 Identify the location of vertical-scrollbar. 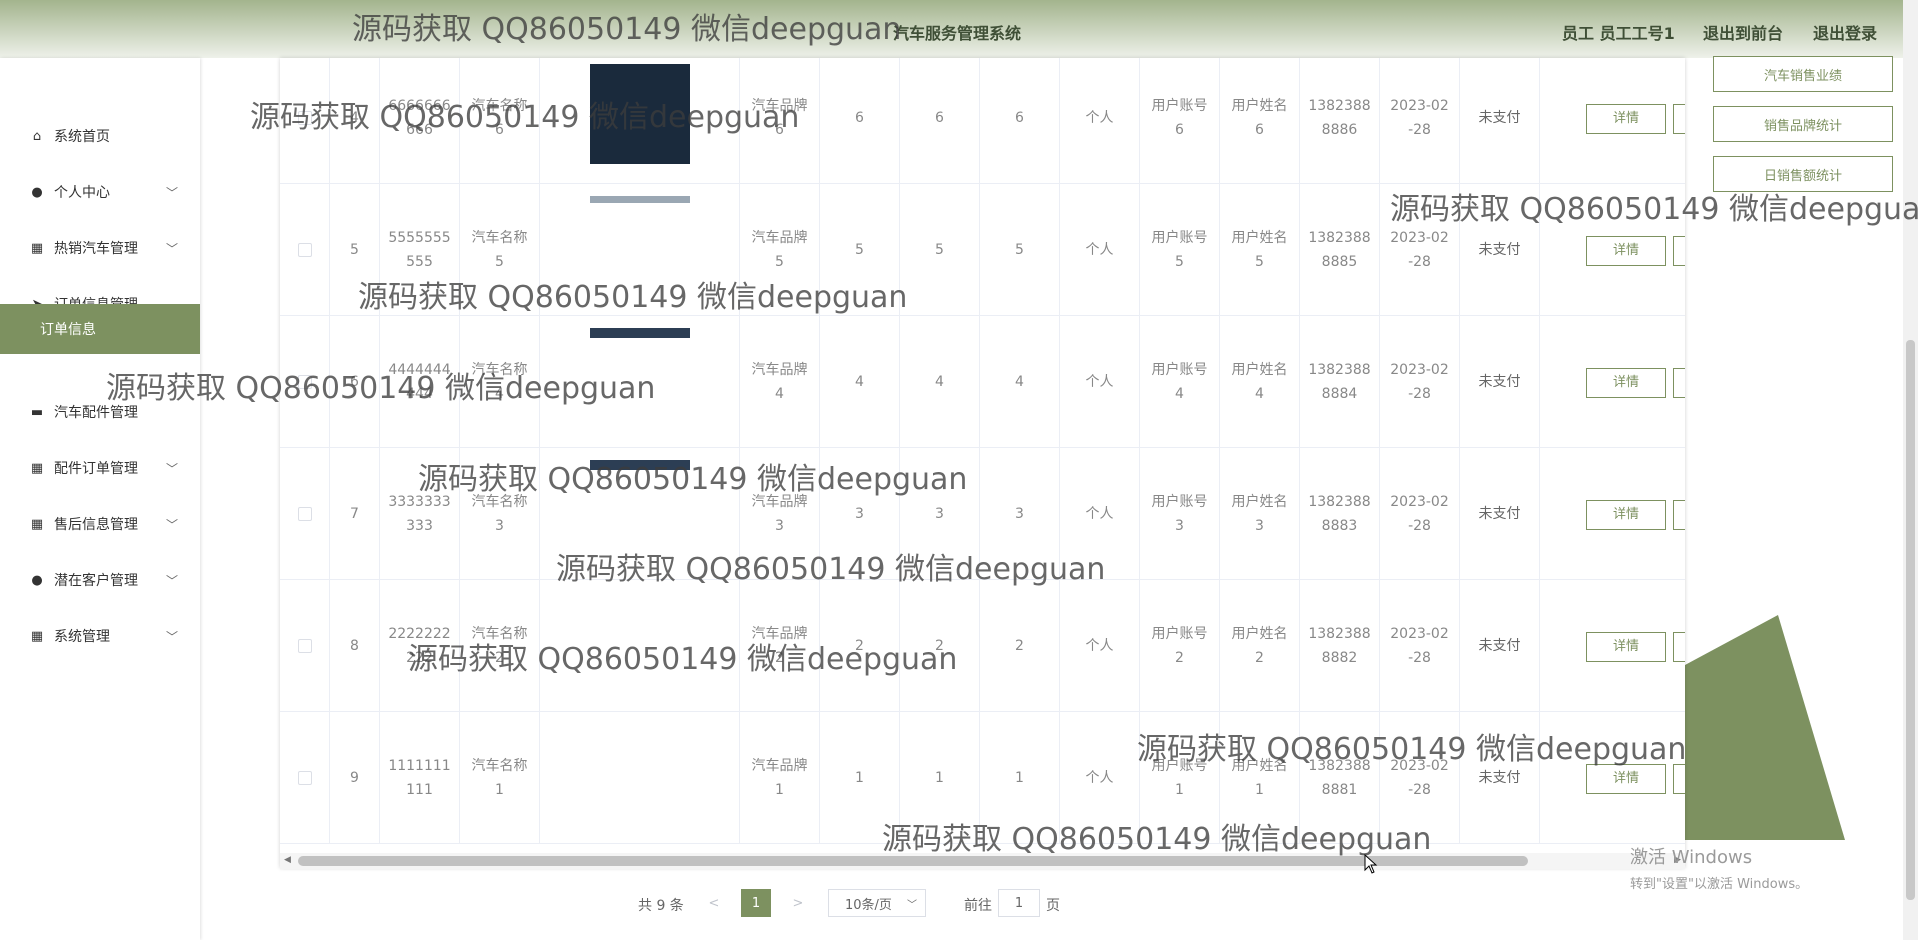
(1910, 470).